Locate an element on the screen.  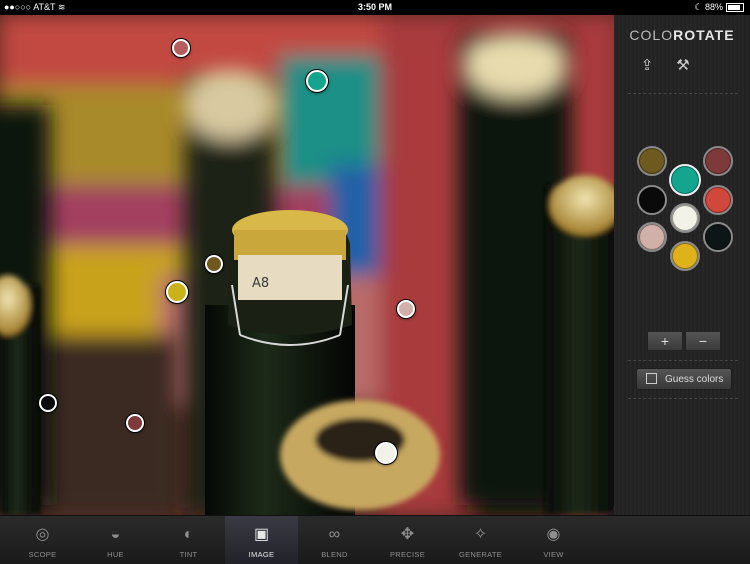
battery: ☾ 88% is located at coordinates (719, 7).